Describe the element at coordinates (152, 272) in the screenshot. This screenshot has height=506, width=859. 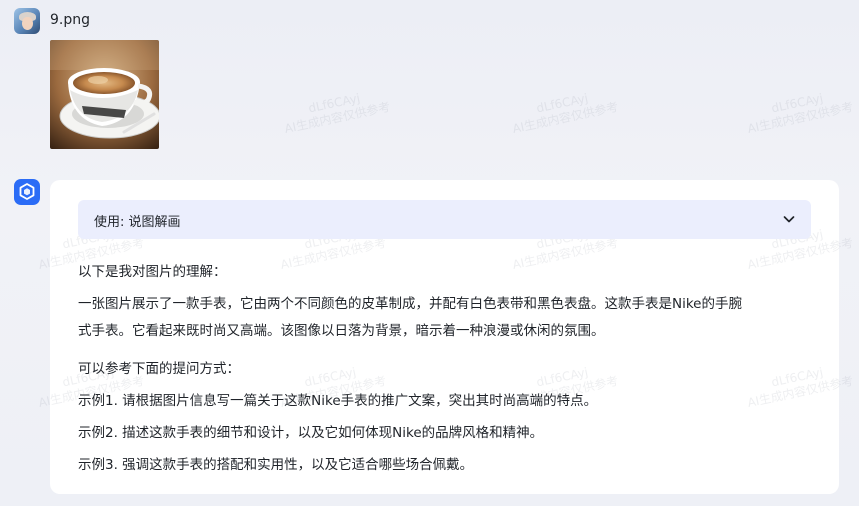
I see `response-intro: 以下是我对图片的理解：` at that location.